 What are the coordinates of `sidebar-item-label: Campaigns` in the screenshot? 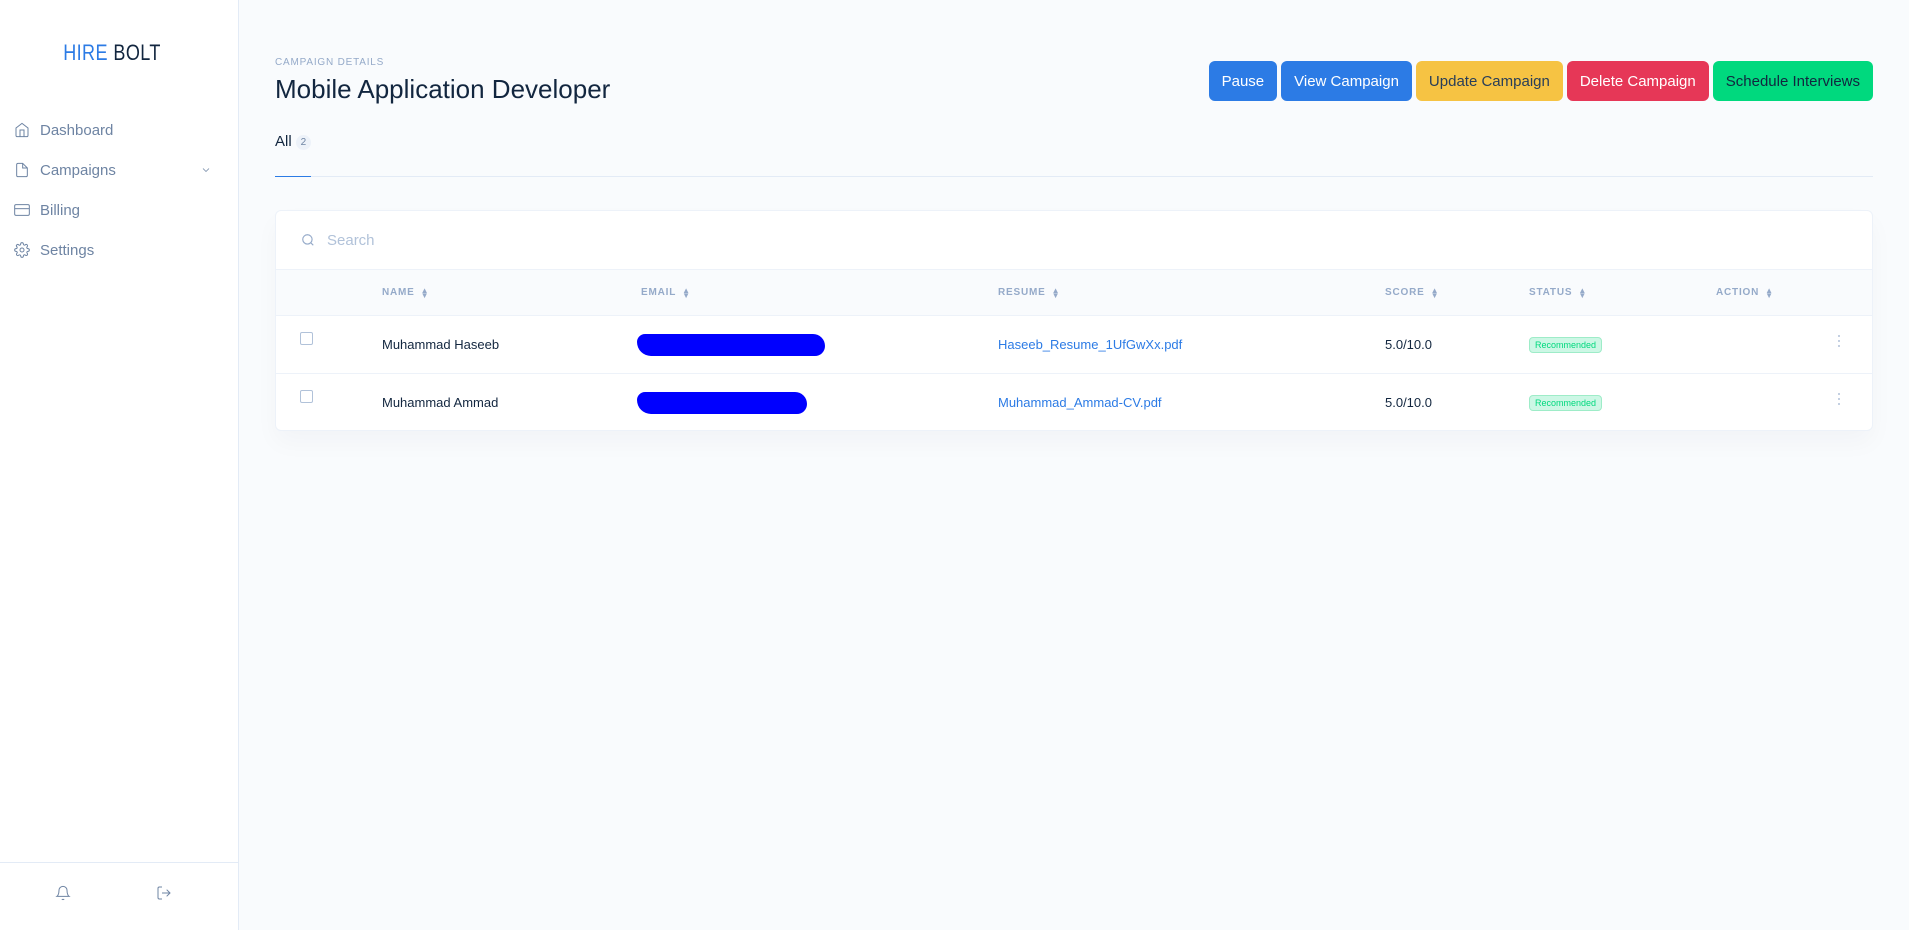 It's located at (78, 170).